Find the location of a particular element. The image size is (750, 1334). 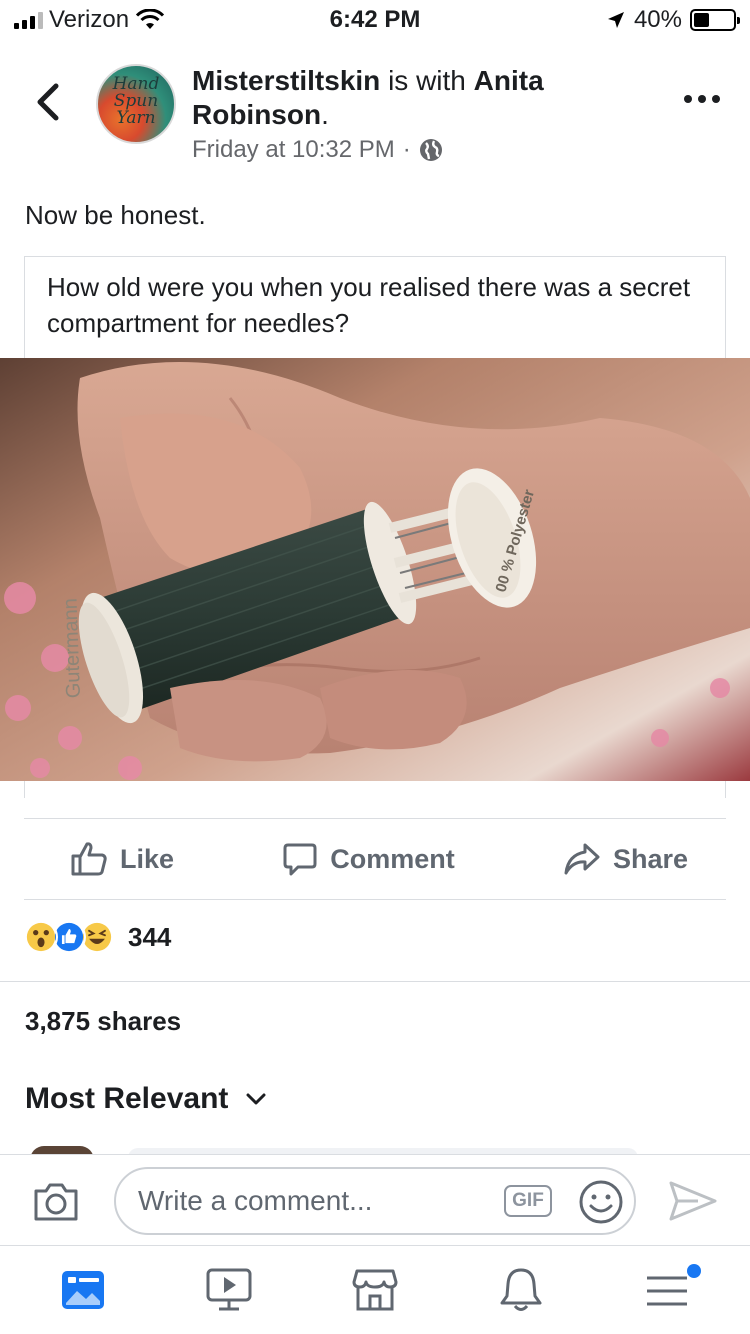

sticker-smile-icon is located at coordinates (601, 1202).